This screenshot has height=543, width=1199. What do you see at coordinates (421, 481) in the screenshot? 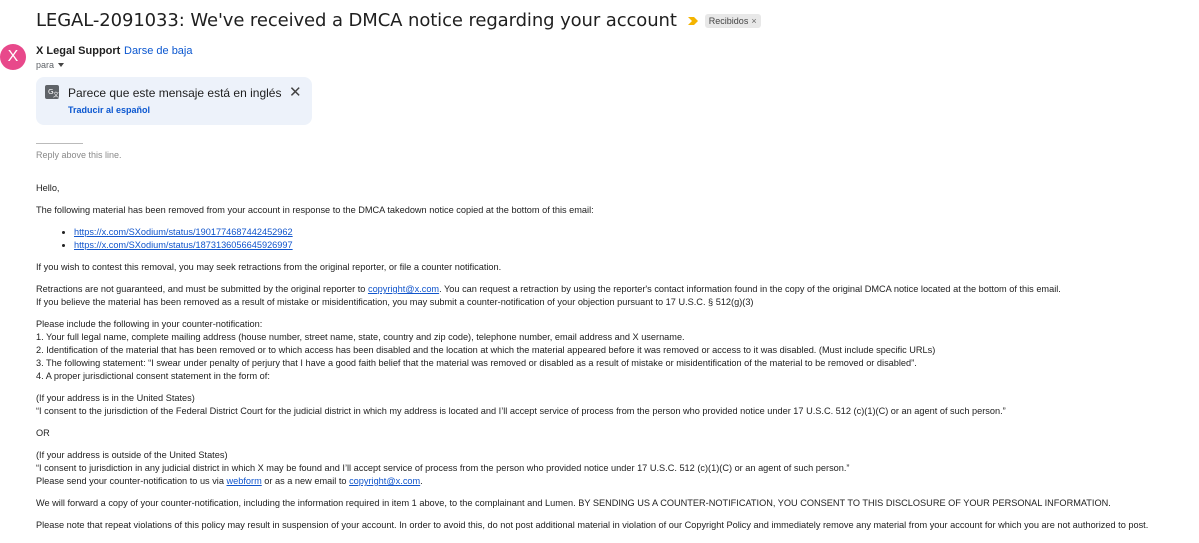
I see `send-text-3: .` at bounding box center [421, 481].